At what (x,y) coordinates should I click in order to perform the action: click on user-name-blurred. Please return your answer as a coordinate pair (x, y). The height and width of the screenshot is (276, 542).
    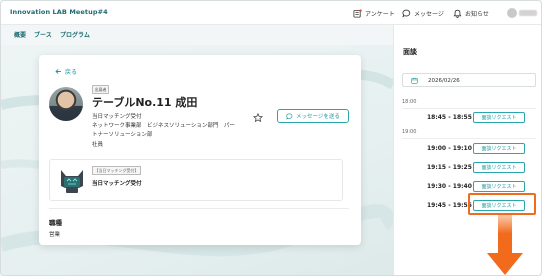
    Looking at the image, I should click on (528, 13).